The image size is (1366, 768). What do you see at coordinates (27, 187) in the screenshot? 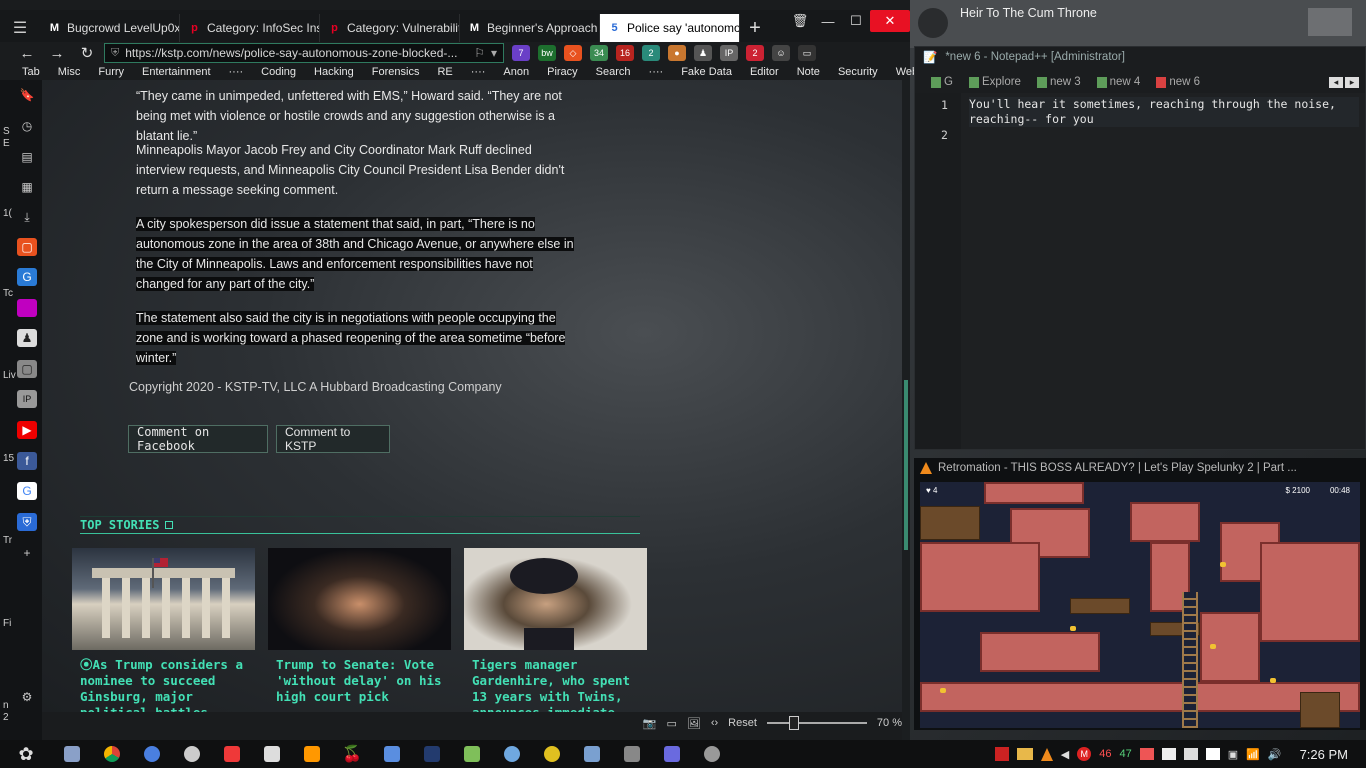
I see `notes-icon: ▦` at bounding box center [27, 187].